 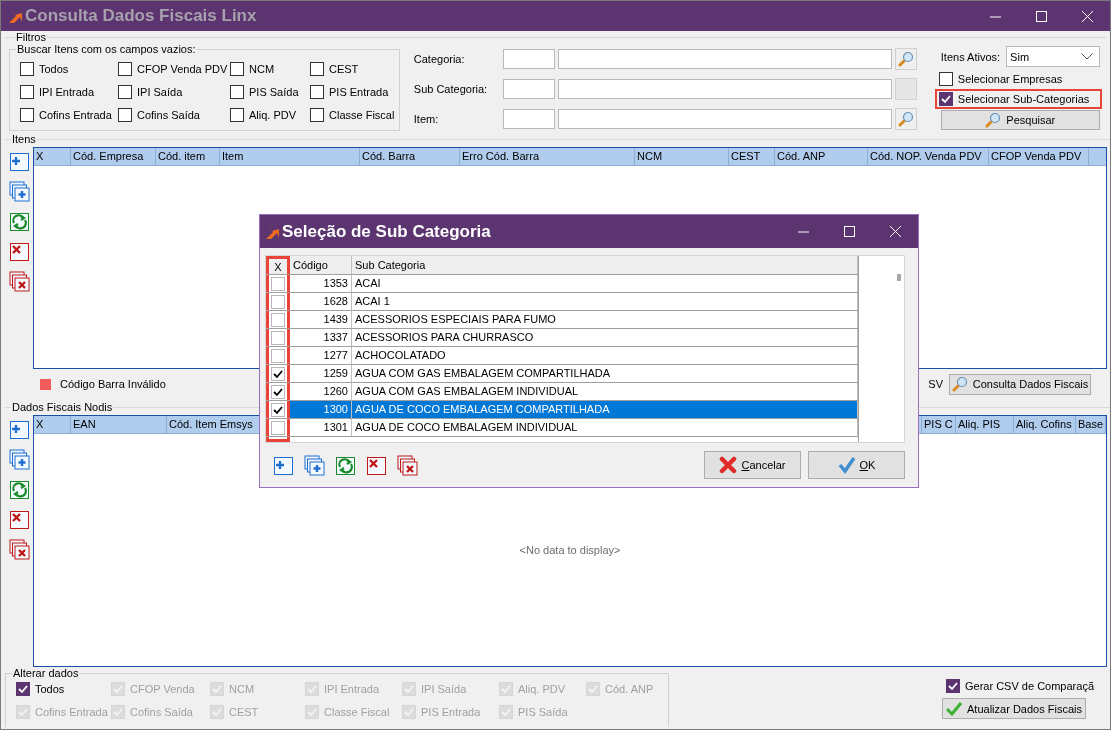 I want to click on active-items-select: Sim, so click(x=1053, y=56).